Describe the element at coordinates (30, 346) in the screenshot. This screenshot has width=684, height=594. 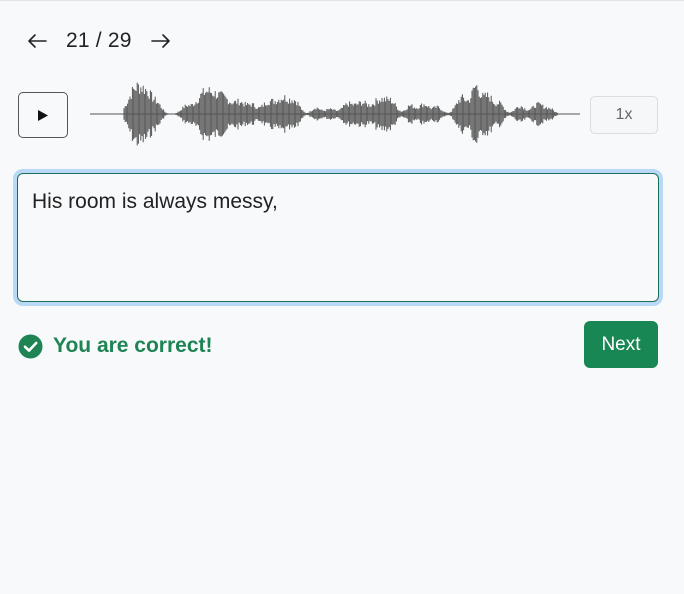
I see `check-circle-icon` at that location.